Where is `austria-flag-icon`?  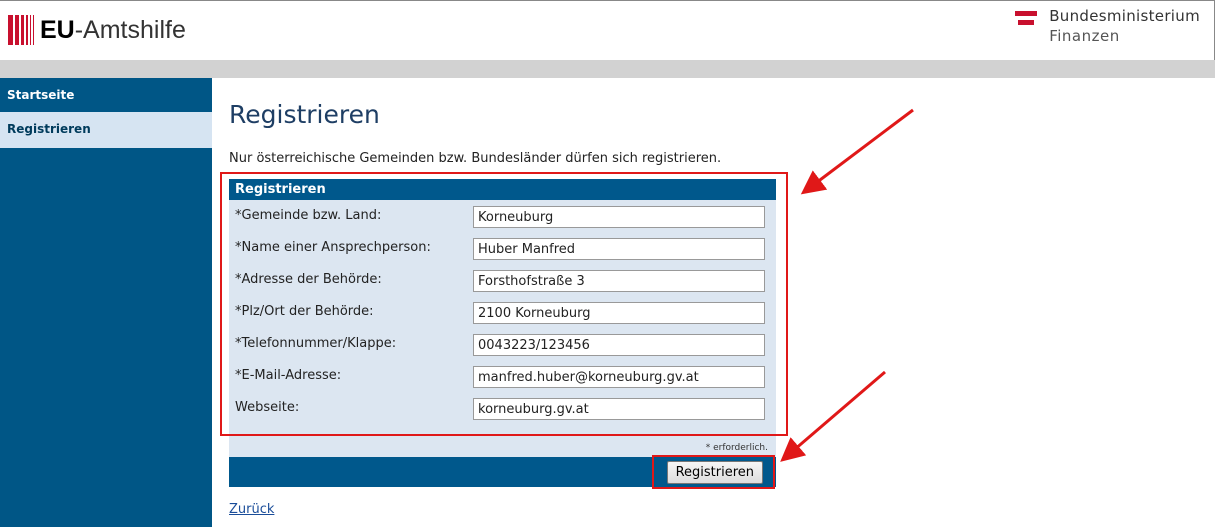
austria-flag-icon is located at coordinates (1026, 20).